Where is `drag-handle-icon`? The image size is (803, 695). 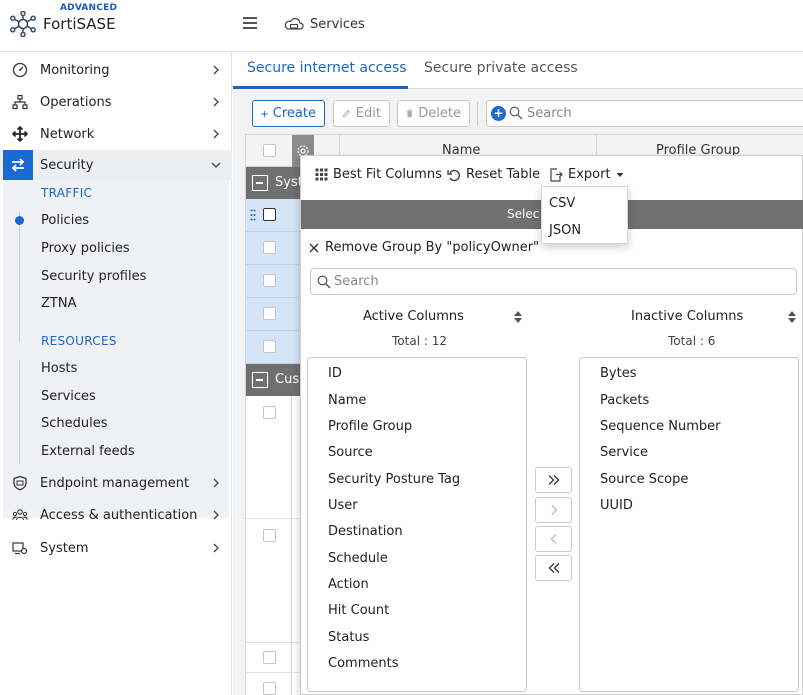
drag-handle-icon is located at coordinates (253, 215).